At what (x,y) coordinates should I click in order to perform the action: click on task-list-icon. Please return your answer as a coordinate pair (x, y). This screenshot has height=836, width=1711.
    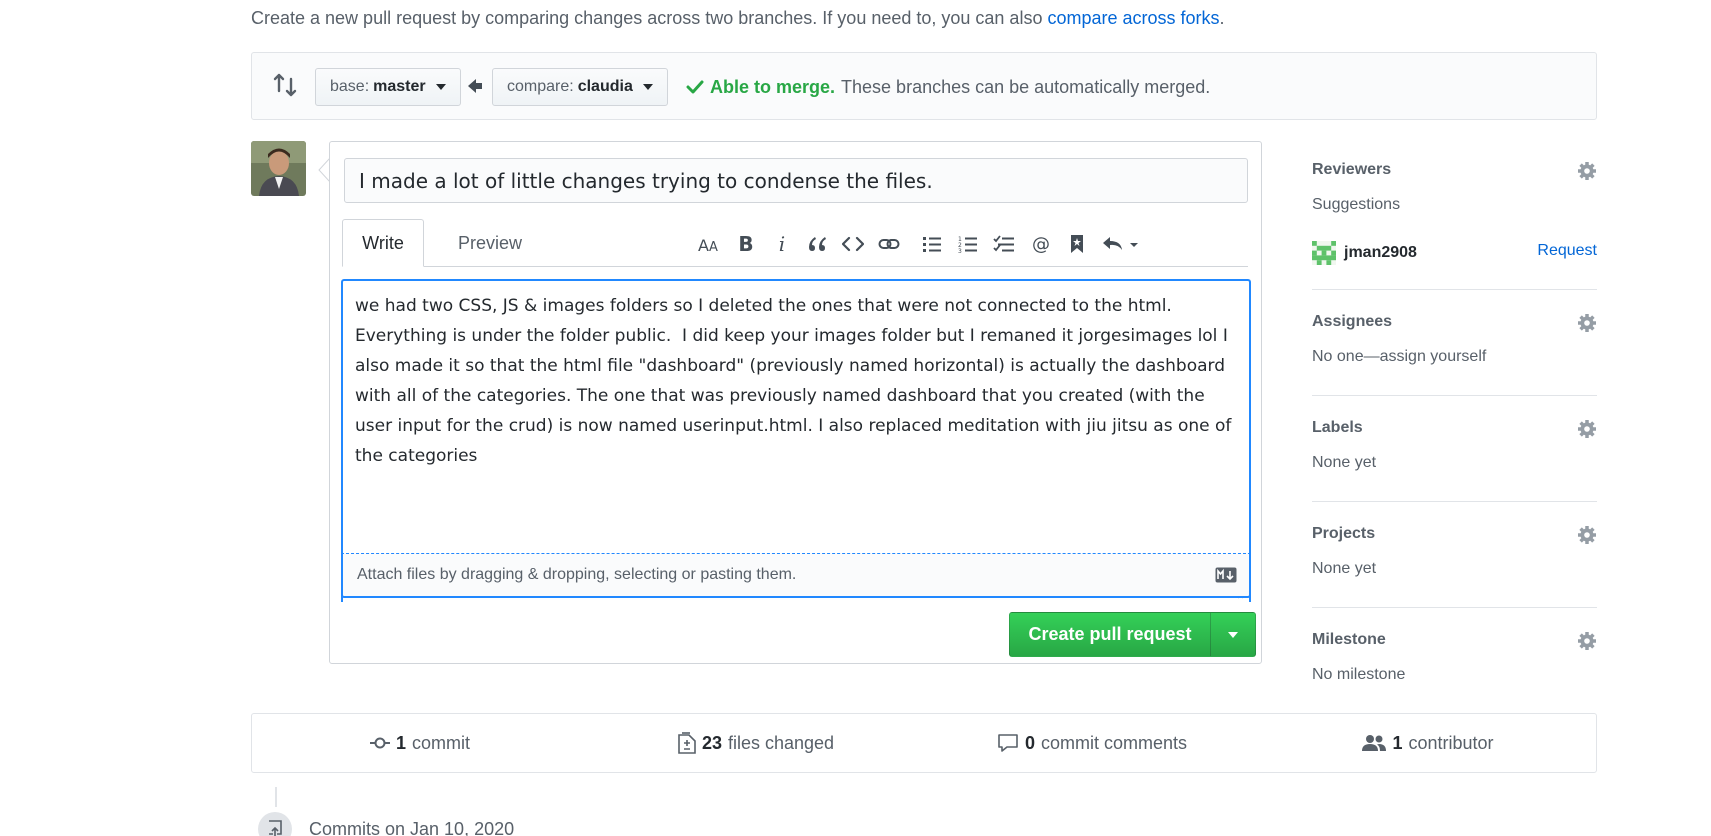
    Looking at the image, I should click on (1003, 243).